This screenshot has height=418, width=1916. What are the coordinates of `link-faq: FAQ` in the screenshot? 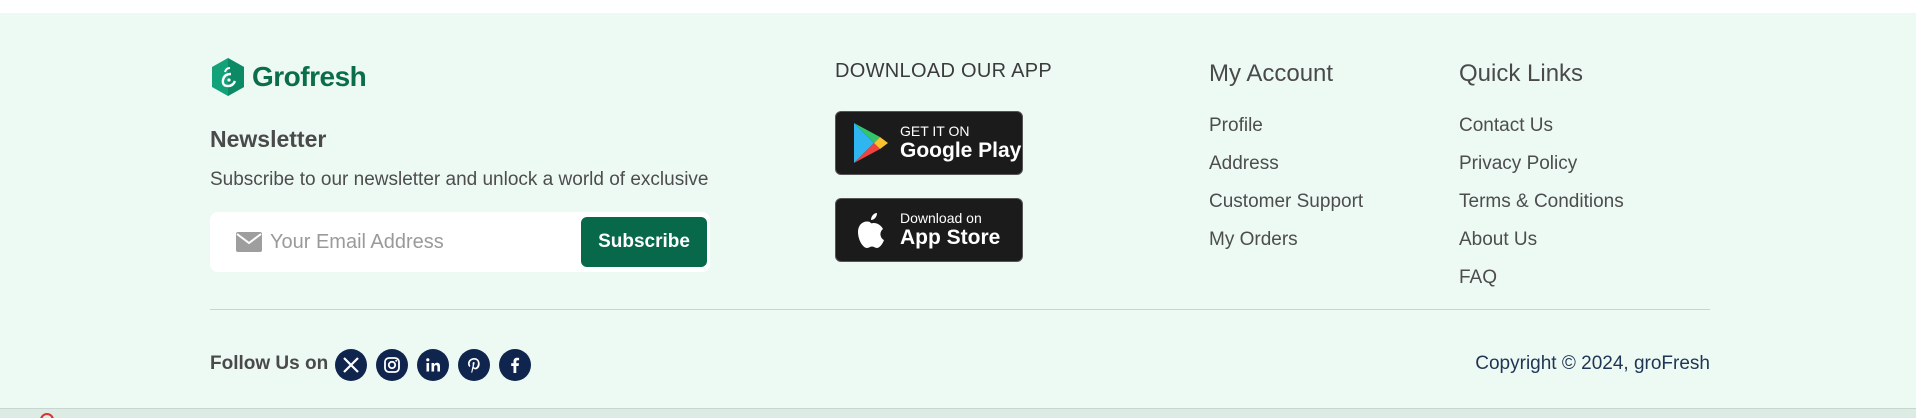 It's located at (1541, 284).